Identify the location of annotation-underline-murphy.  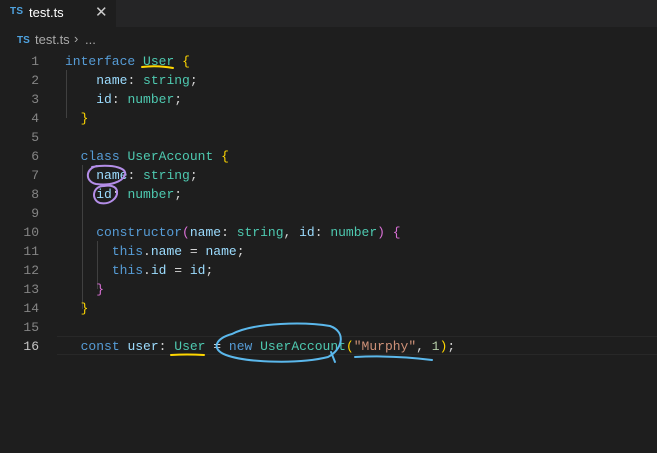
(393, 358).